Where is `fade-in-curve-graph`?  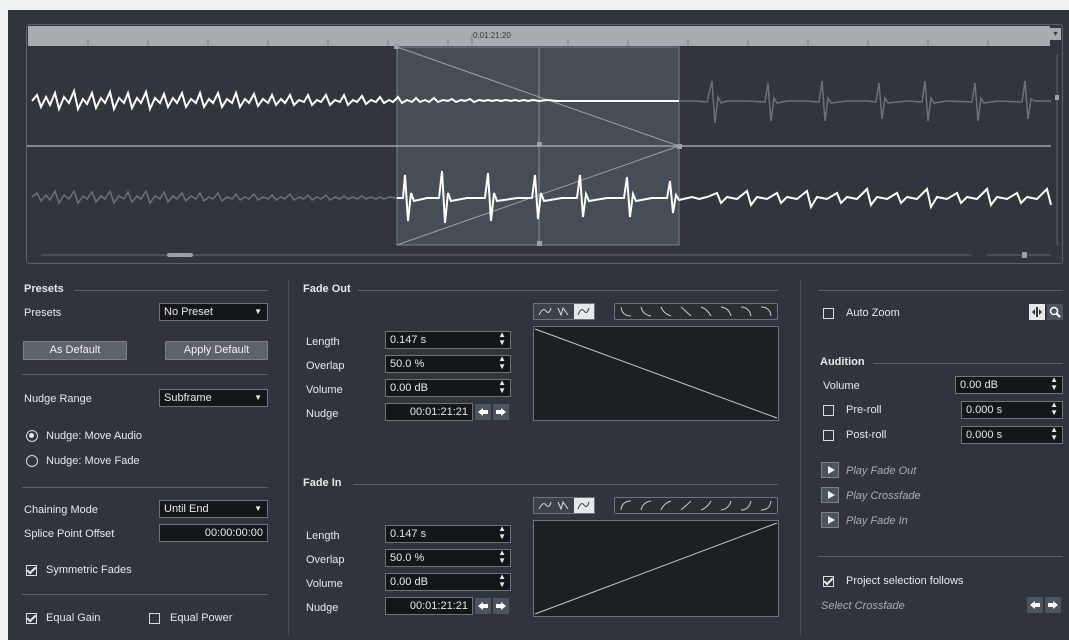 fade-in-curve-graph is located at coordinates (656, 568).